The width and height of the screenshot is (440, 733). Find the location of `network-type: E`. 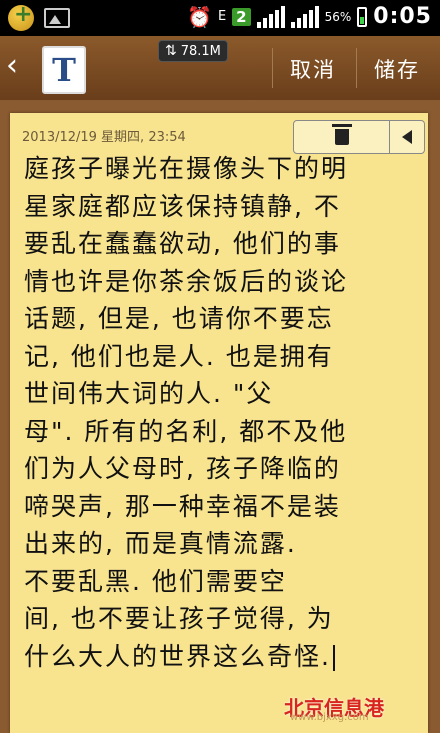

network-type: E is located at coordinates (222, 16).